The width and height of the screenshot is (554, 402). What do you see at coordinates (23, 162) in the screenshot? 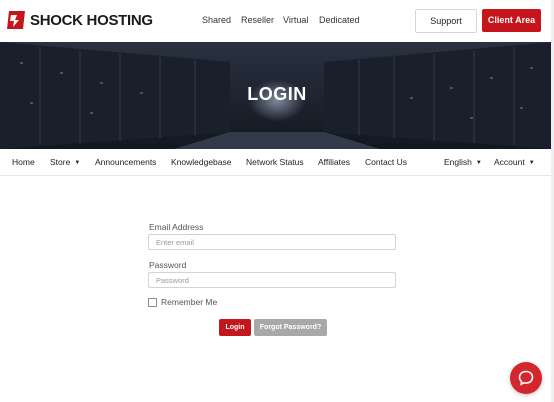
I see `nav-home: Home` at bounding box center [23, 162].